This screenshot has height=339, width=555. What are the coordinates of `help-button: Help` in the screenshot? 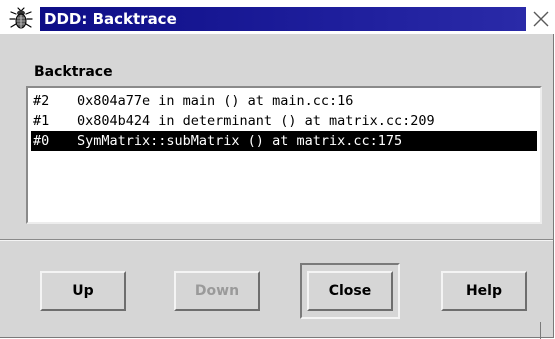 It's located at (484, 291).